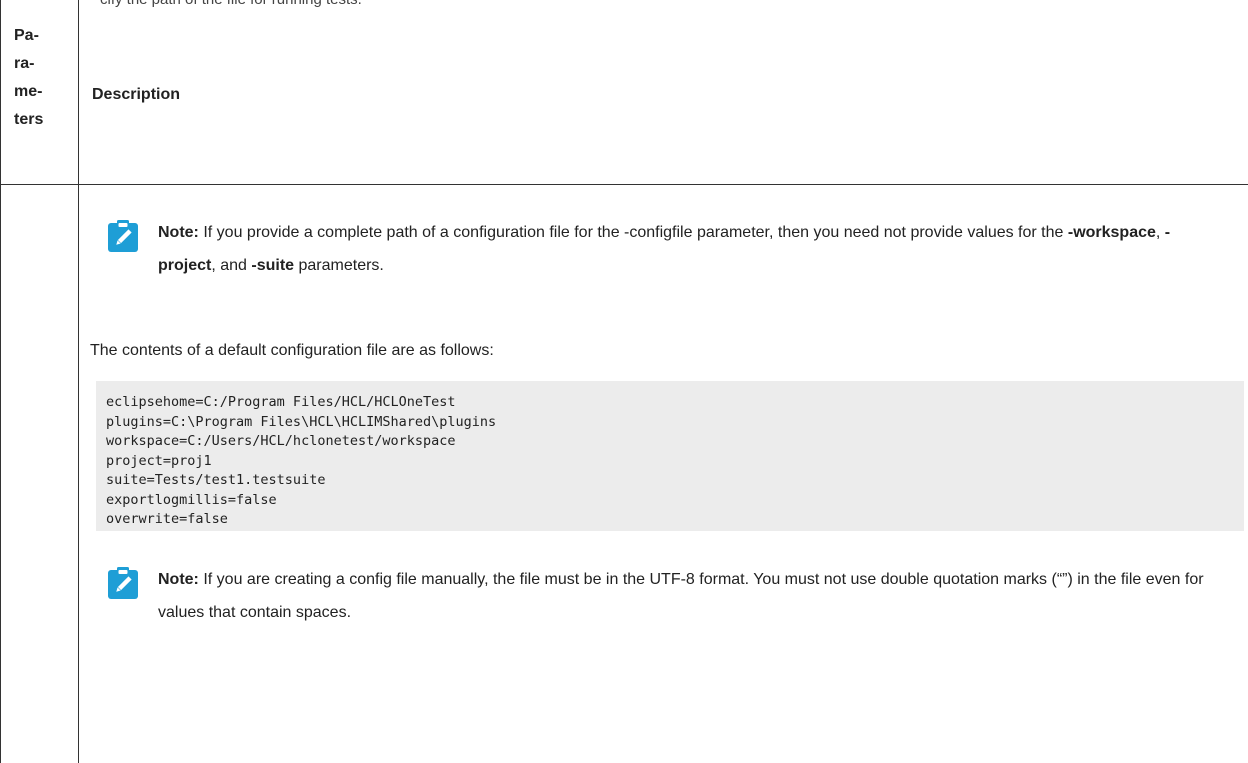  Describe the element at coordinates (191, 499) in the screenshot. I see `code-line: exportlogmillis=false` at that location.